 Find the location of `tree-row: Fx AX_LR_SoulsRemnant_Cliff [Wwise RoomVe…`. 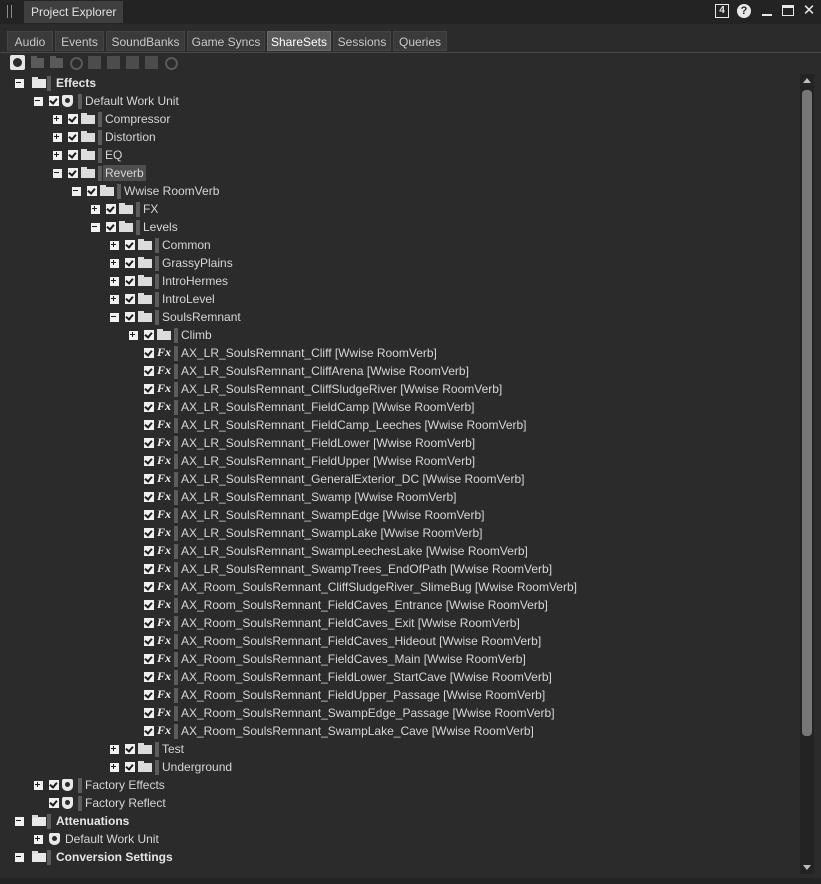

tree-row: Fx AX_LR_SoulsRemnant_Cliff [Wwise RoomVe… is located at coordinates (399, 353).